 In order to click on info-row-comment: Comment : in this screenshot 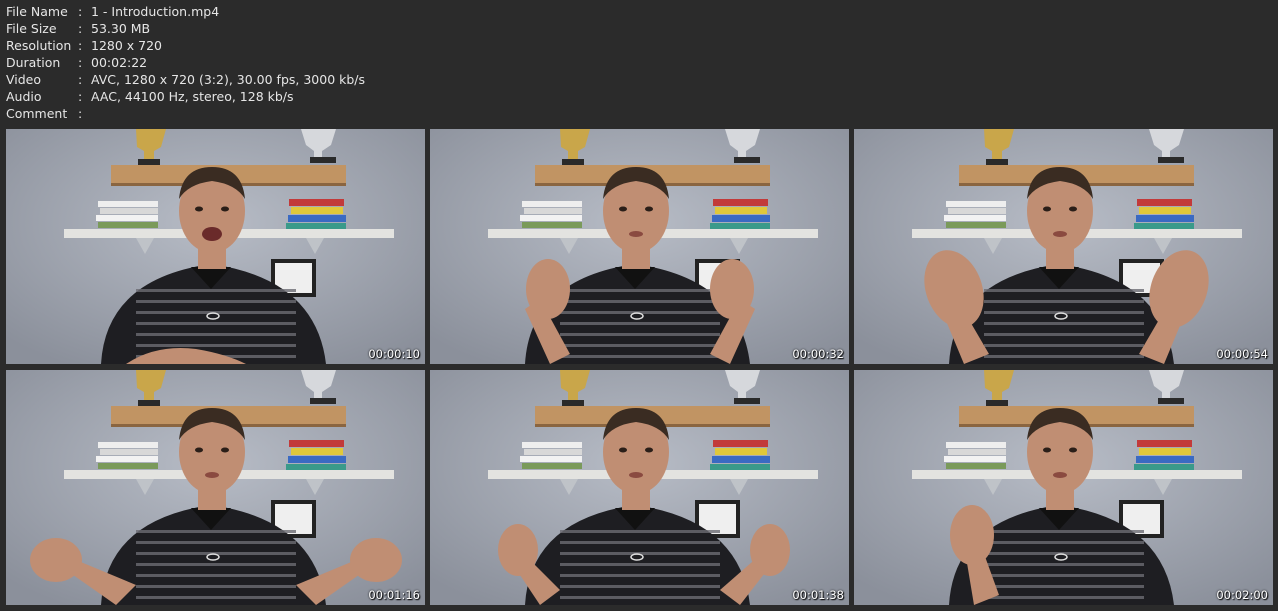, I will do `click(185, 113)`.